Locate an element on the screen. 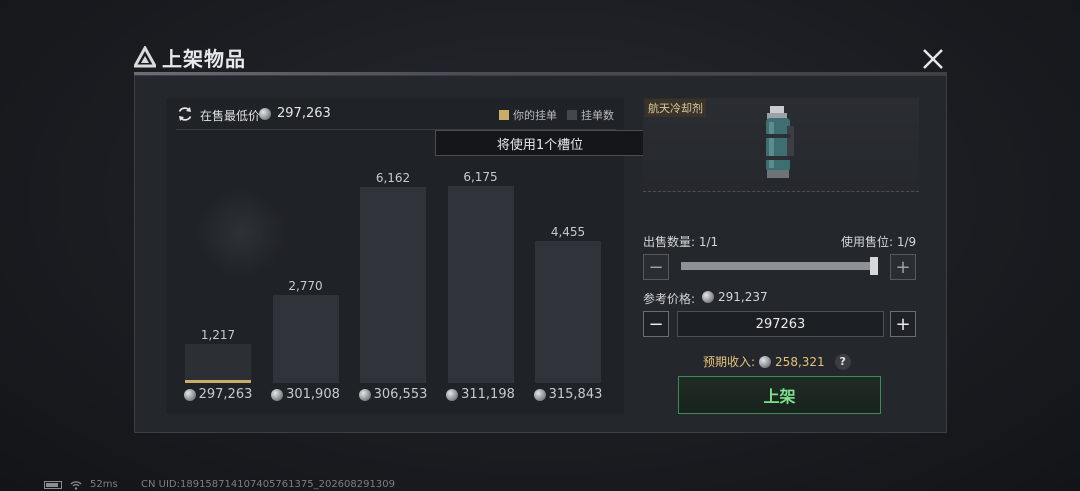  quantity-slider-fill is located at coordinates (779, 266).